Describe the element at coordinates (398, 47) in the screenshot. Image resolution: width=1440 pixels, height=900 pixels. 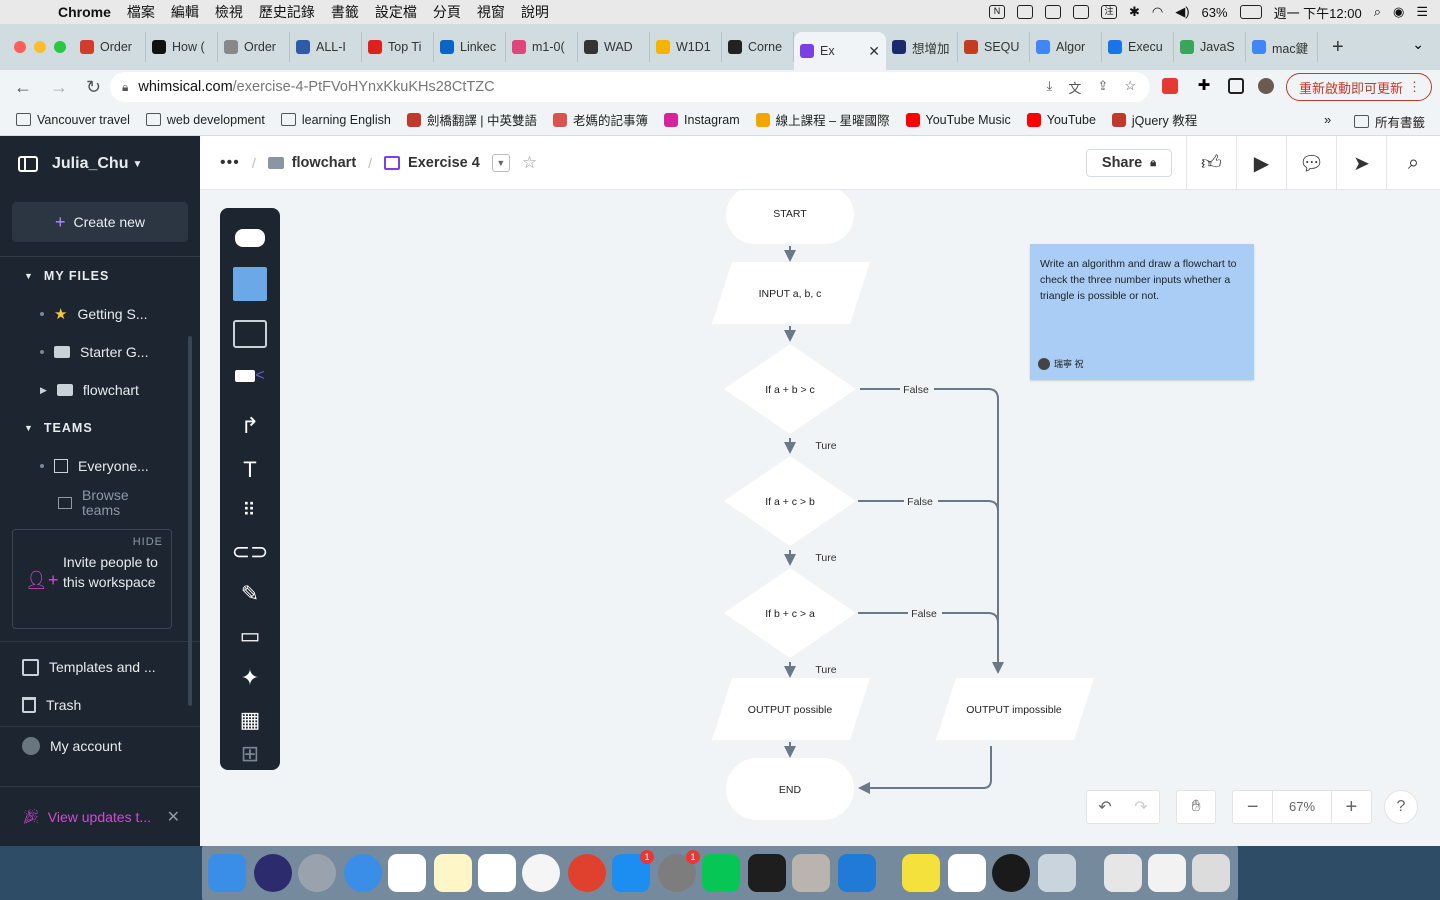
I see `browser-tab: Top Ti` at that location.